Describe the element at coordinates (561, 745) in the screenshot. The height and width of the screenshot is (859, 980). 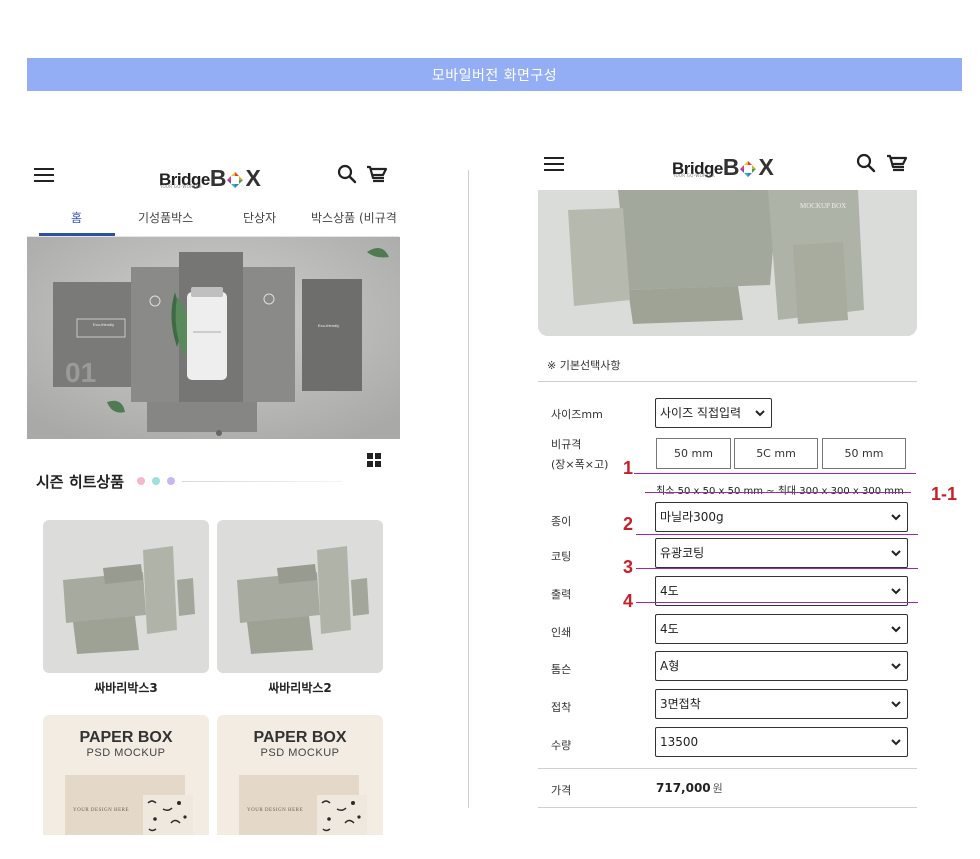
I see `quantity-label: 수량` at that location.